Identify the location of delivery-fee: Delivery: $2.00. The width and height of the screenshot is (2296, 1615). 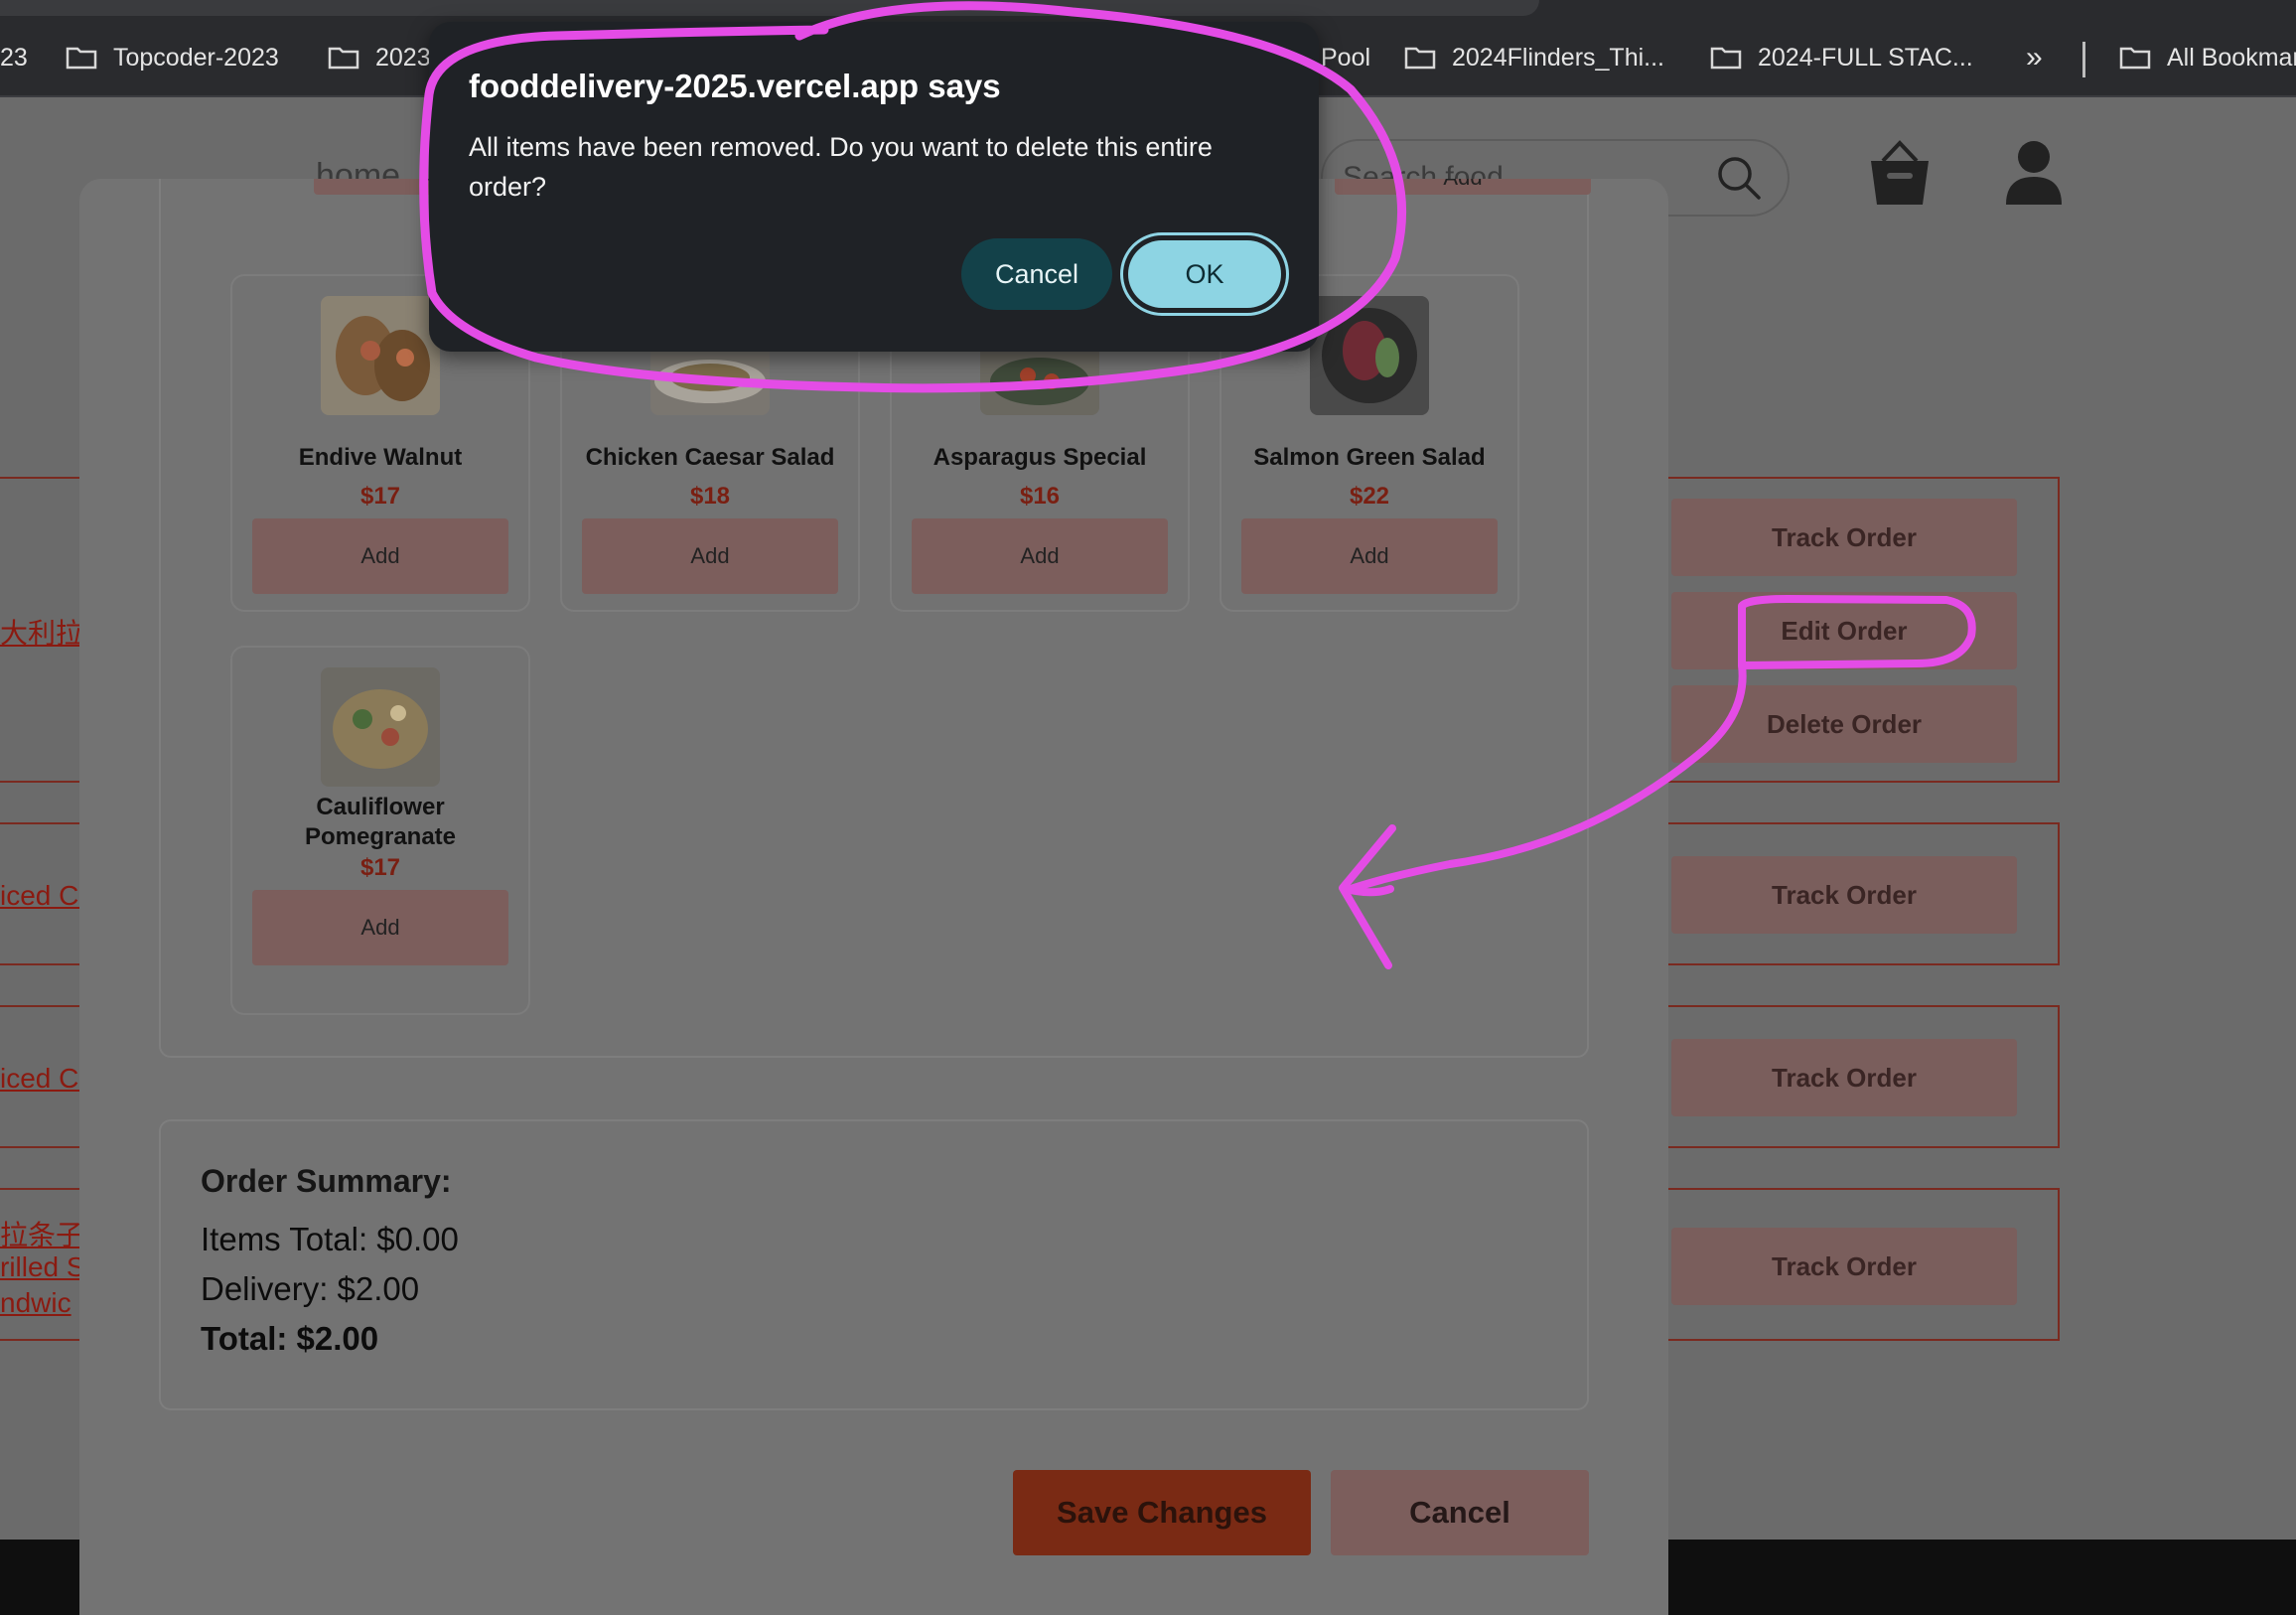
(310, 1288).